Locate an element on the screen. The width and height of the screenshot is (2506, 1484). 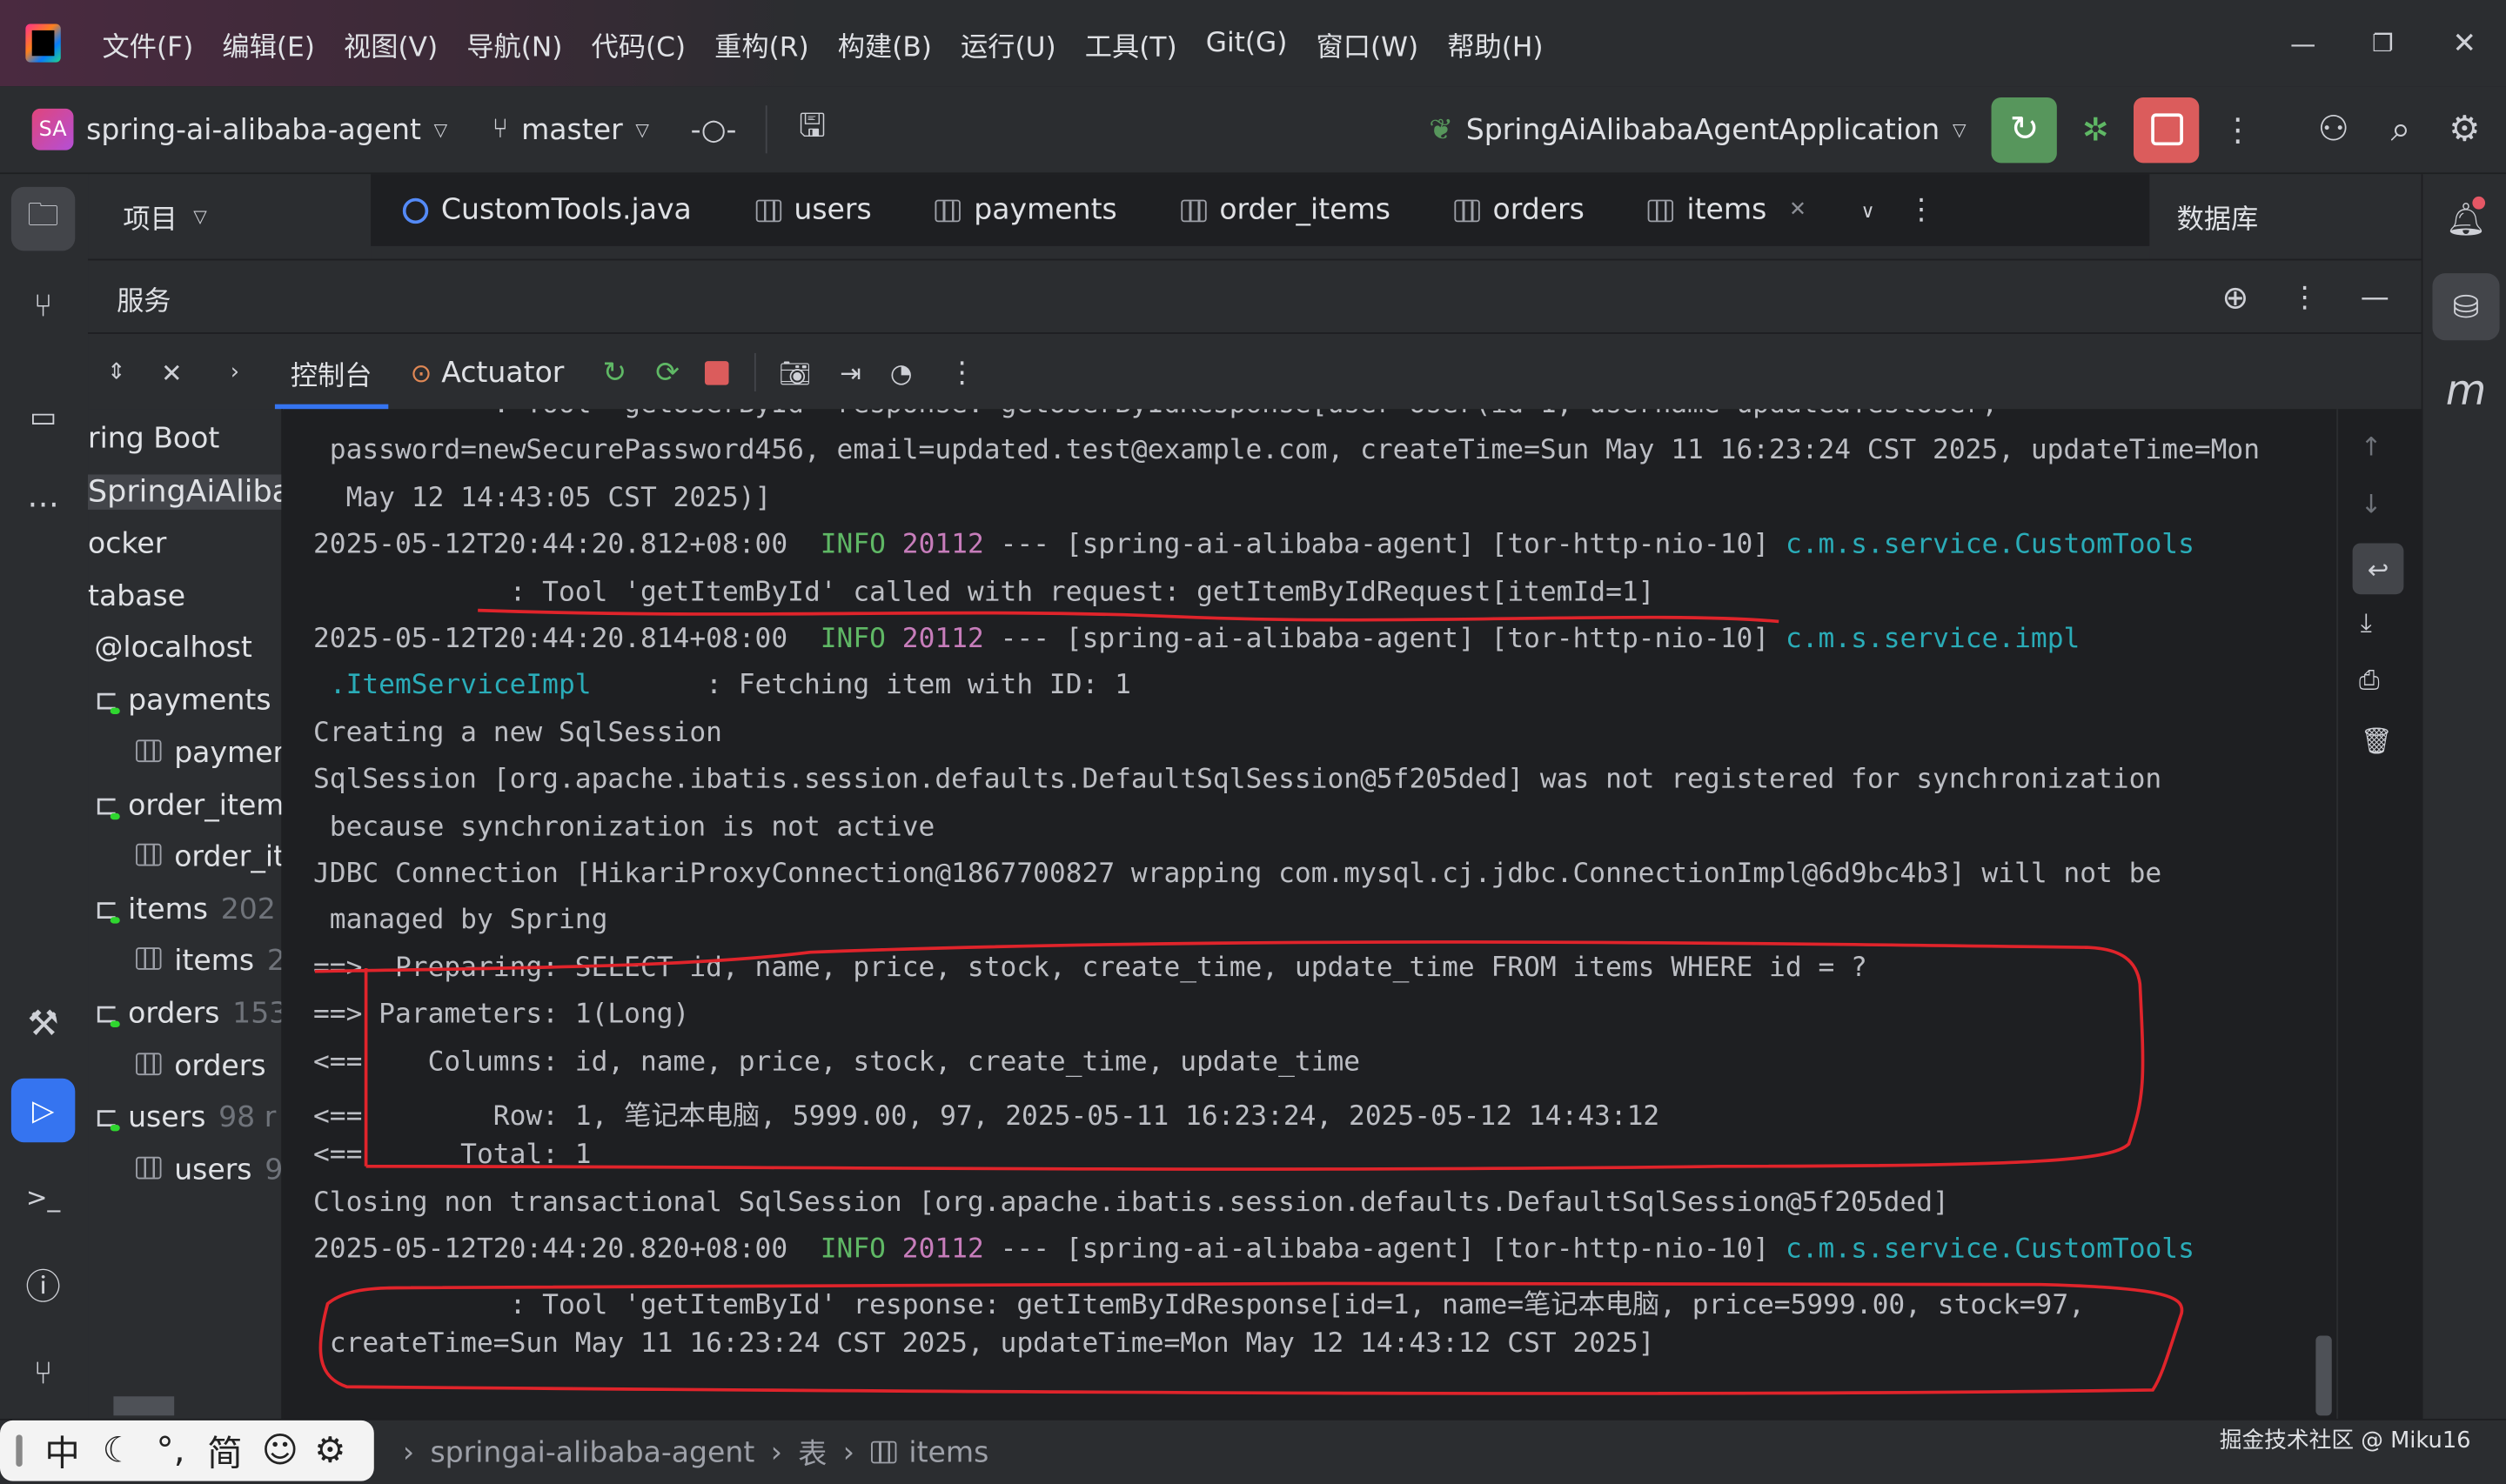
tree-node: ⊏ items 202 is located at coordinates (184, 910).